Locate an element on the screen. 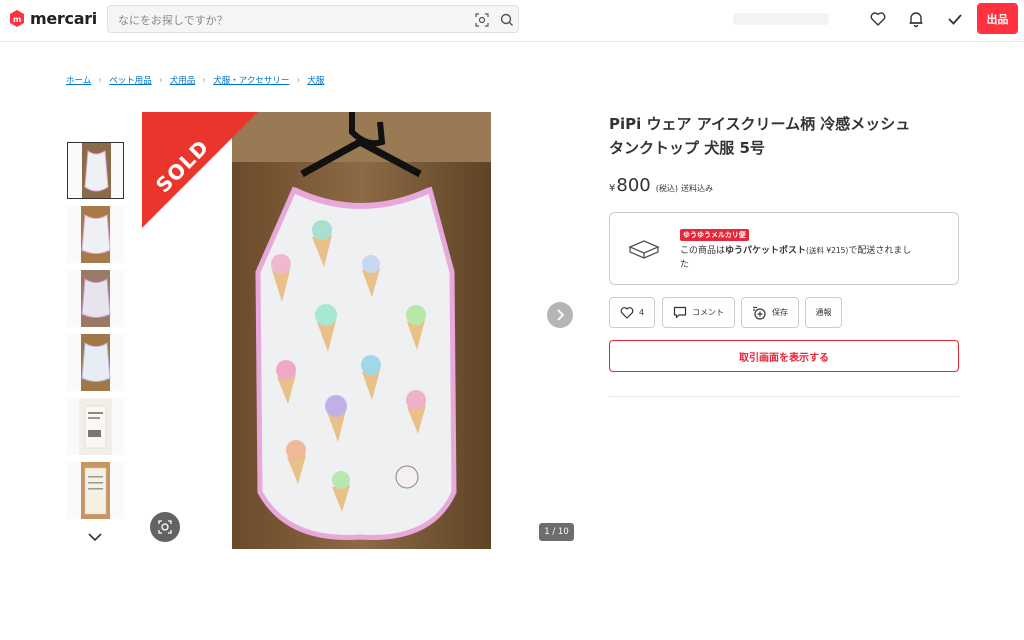  breadcrumb: ホーム › ペット用品 › 犬用品 › 犬服・アクセサリー › 犬服 is located at coordinates (195, 80).